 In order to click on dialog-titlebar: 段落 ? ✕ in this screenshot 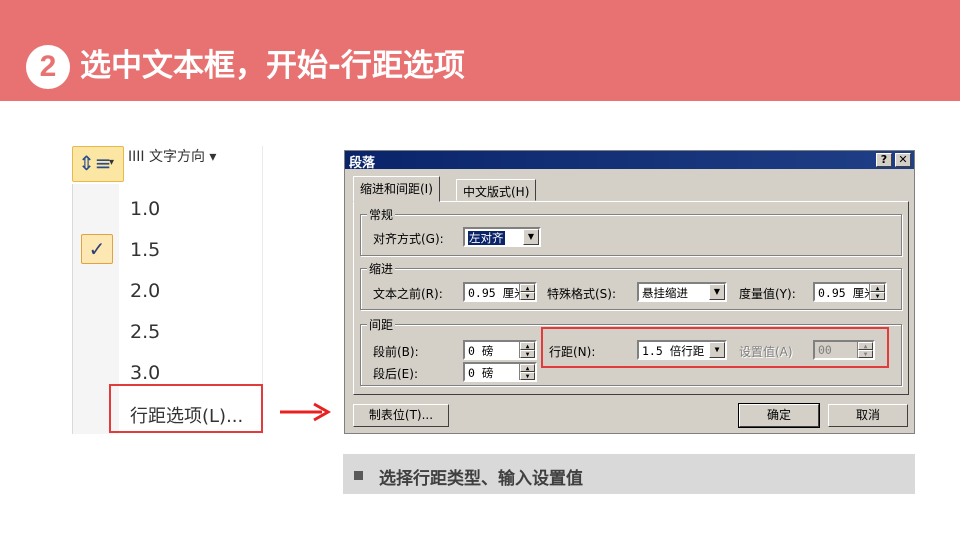, I will do `click(629, 161)`.